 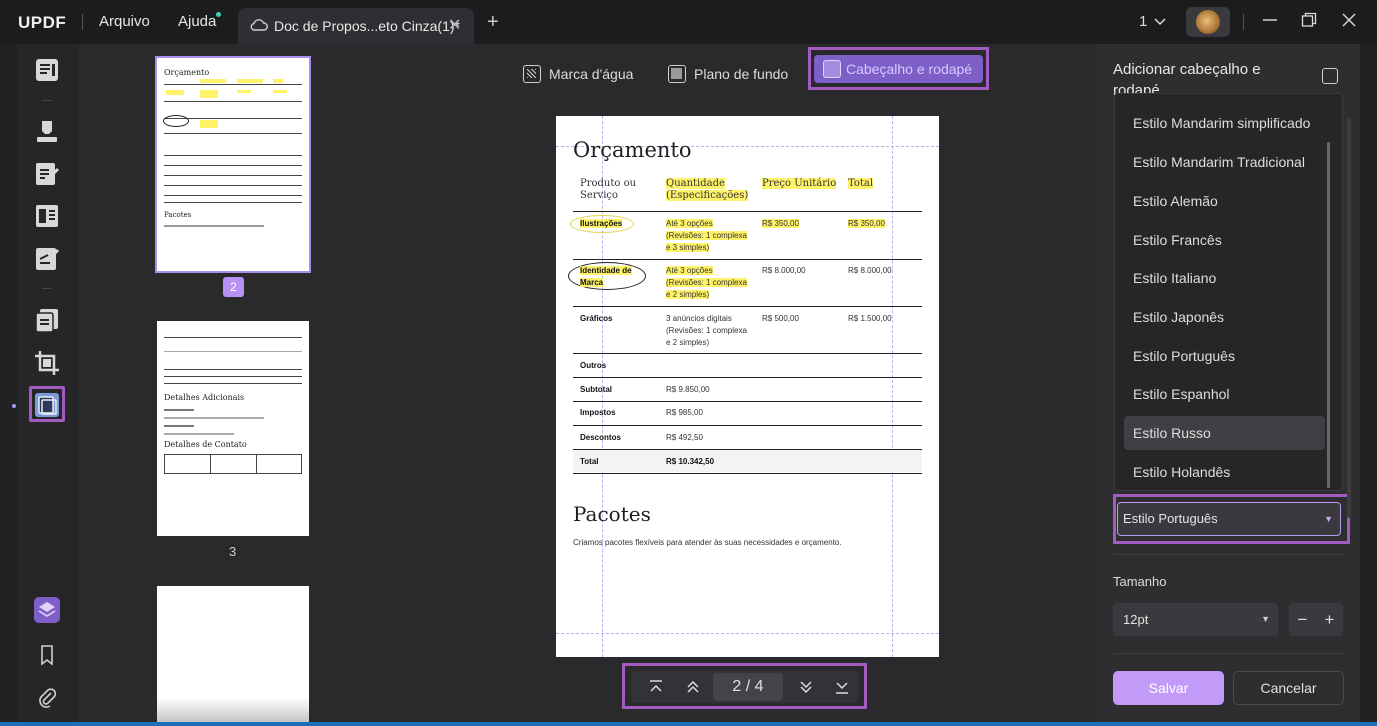 What do you see at coordinates (1222, 123) in the screenshot?
I see `dropdown-option: Estilo Mandarim simplificado` at bounding box center [1222, 123].